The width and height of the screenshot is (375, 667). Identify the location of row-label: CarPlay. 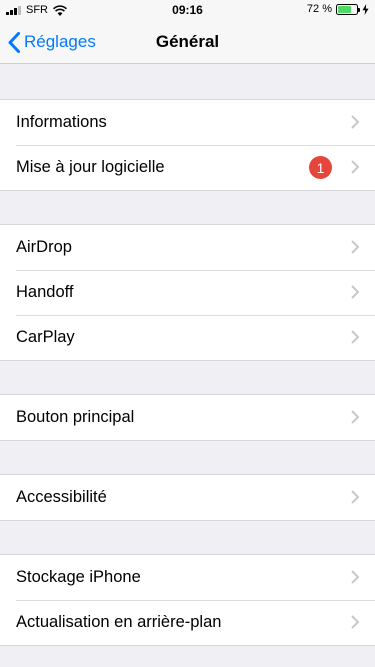
(45, 337).